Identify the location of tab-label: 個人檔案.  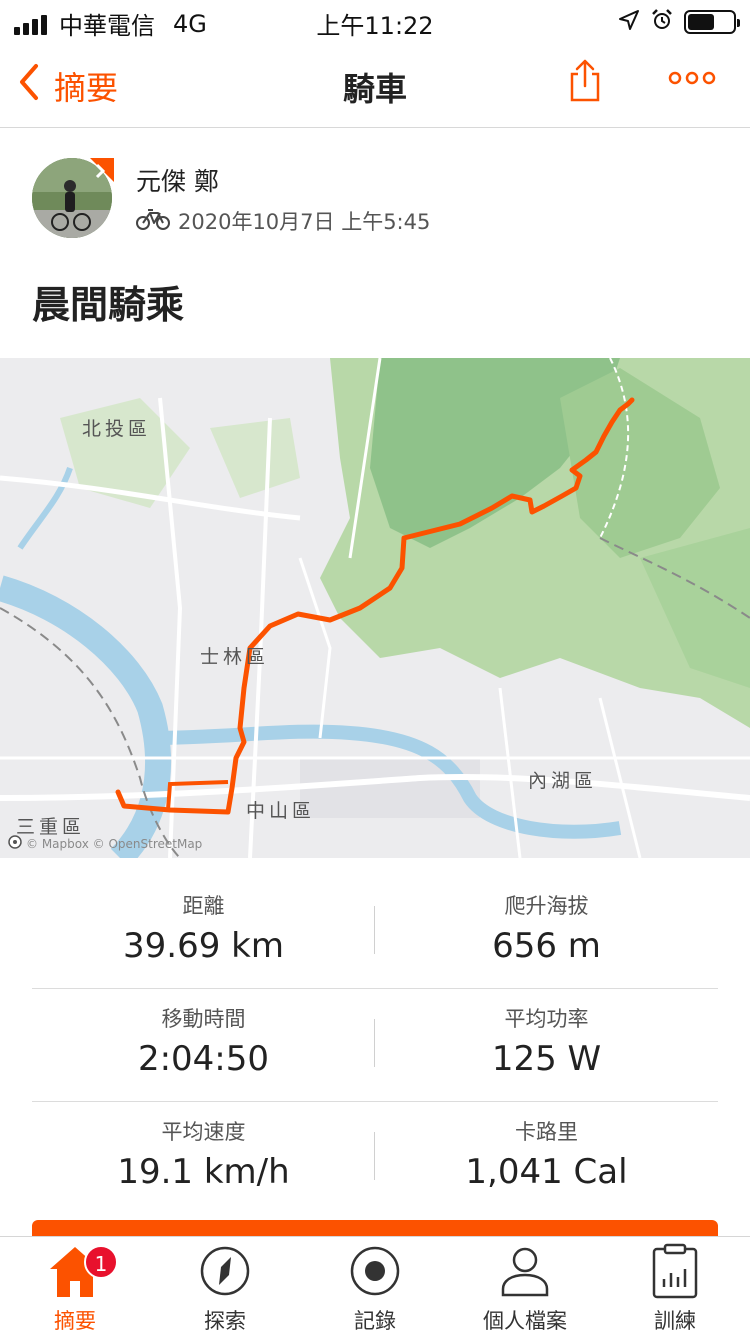
(525, 1321).